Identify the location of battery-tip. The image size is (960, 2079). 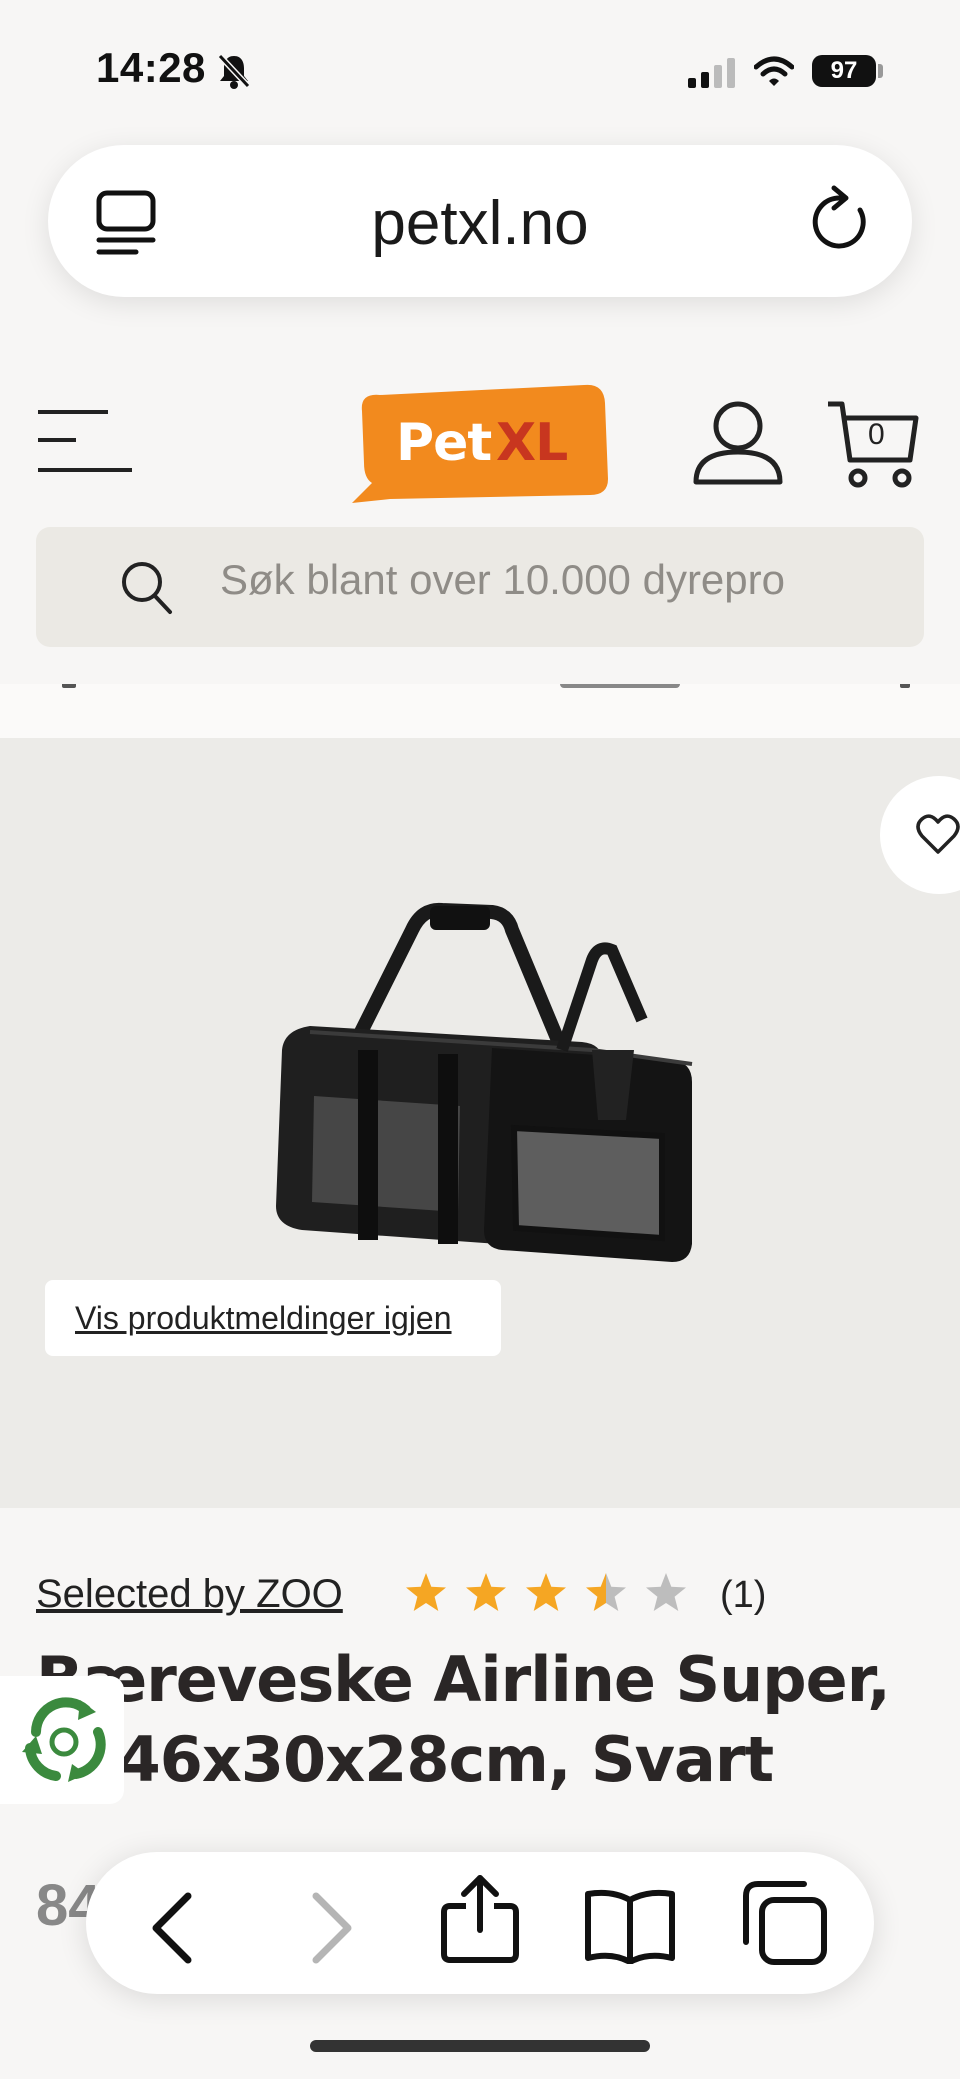
(880, 71).